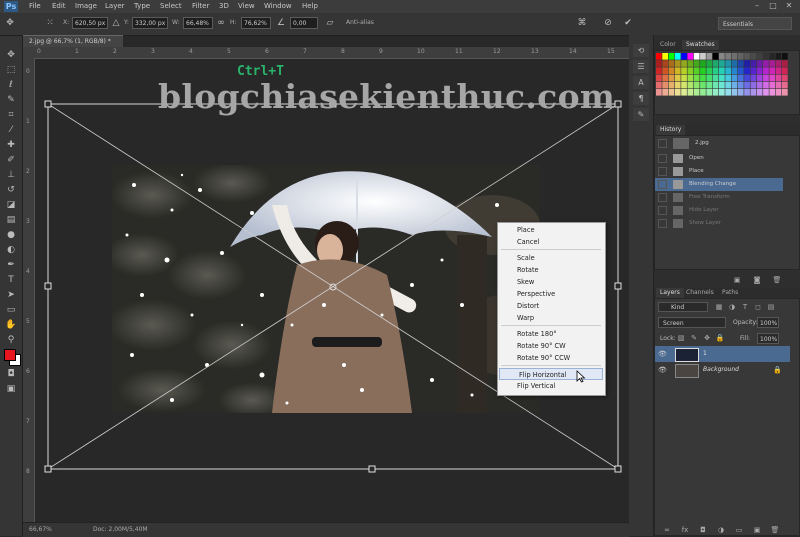 The width and height of the screenshot is (800, 537). Describe the element at coordinates (703, 530) in the screenshot. I see `add-mask-icon: ◘` at that location.